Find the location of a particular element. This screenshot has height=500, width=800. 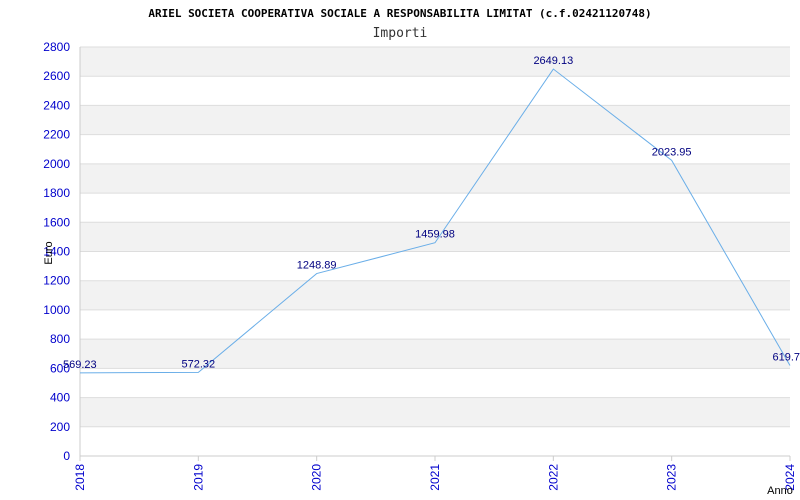

data-label: 2649.13 is located at coordinates (553, 61).